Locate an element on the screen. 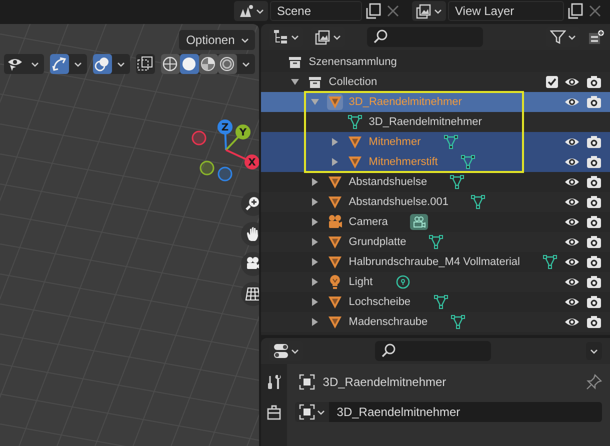 The width and height of the screenshot is (610, 446). visibility-icon is located at coordinates (14, 64).